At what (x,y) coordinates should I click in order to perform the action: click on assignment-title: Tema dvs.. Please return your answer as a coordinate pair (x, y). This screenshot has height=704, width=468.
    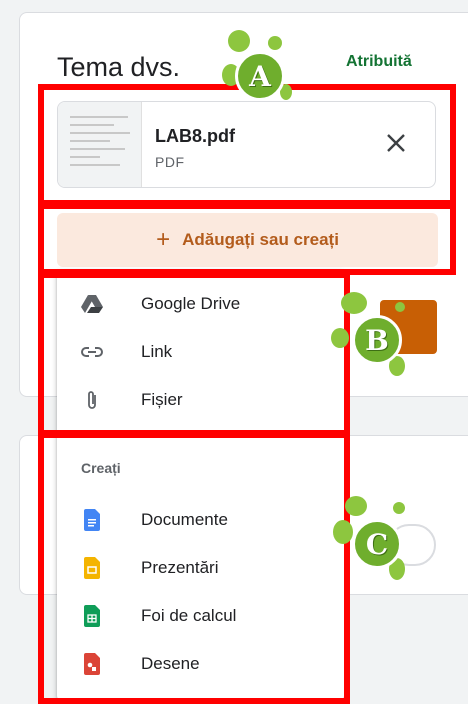
    Looking at the image, I should click on (119, 67).